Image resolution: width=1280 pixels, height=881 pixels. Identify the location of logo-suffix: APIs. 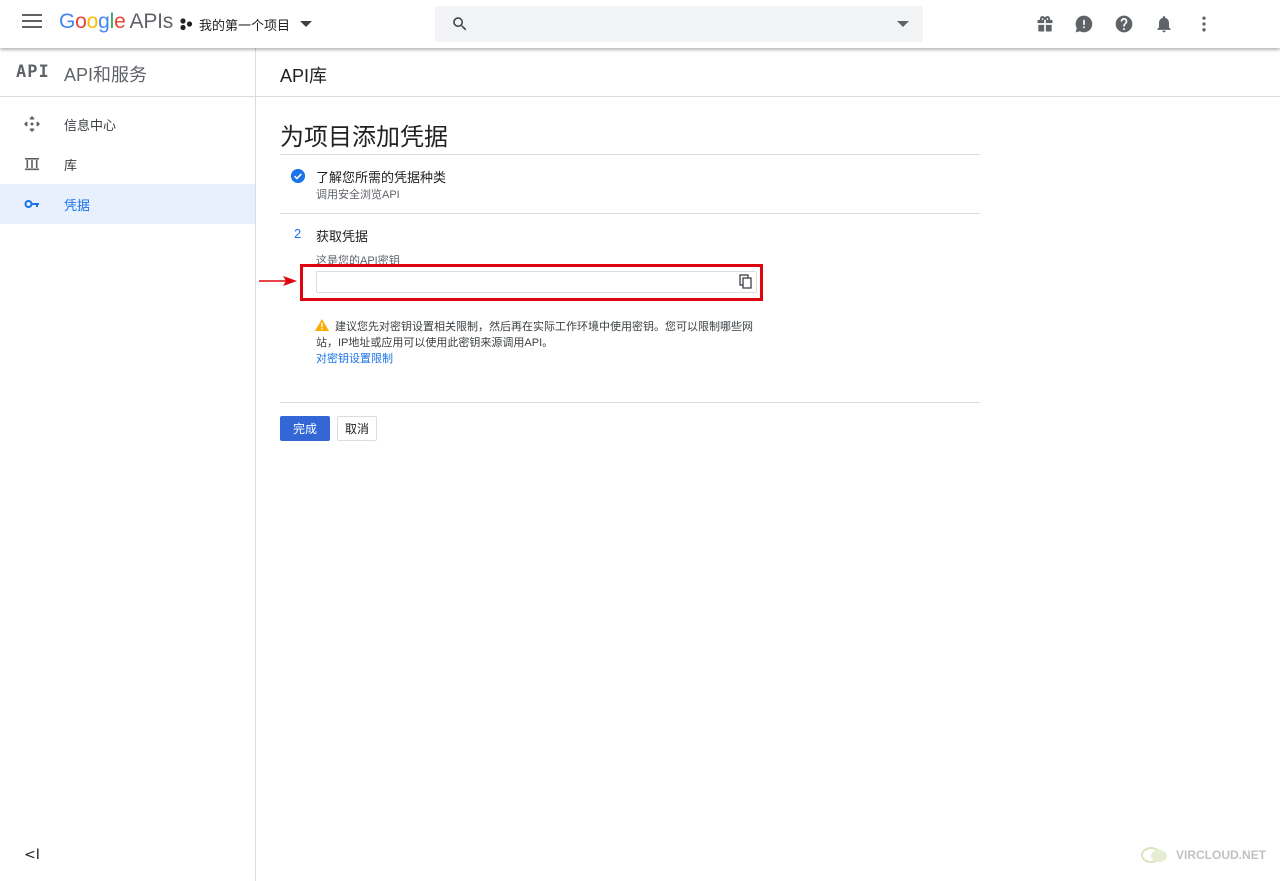
(151, 21).